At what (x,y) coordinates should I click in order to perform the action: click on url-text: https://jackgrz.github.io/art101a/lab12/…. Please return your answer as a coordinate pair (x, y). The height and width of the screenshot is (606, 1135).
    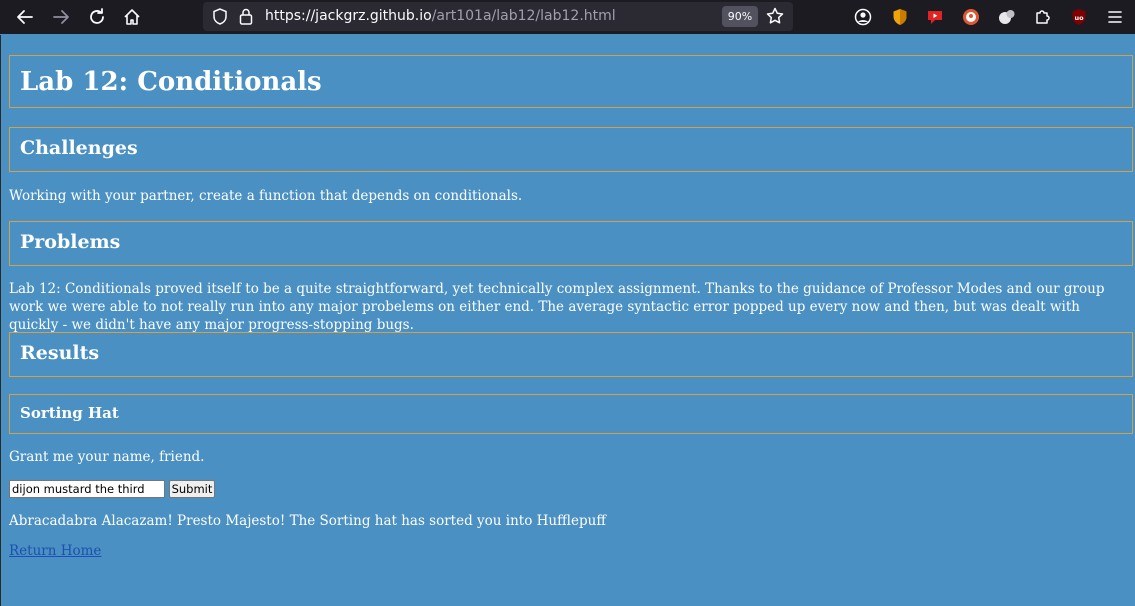
    Looking at the image, I should click on (440, 16).